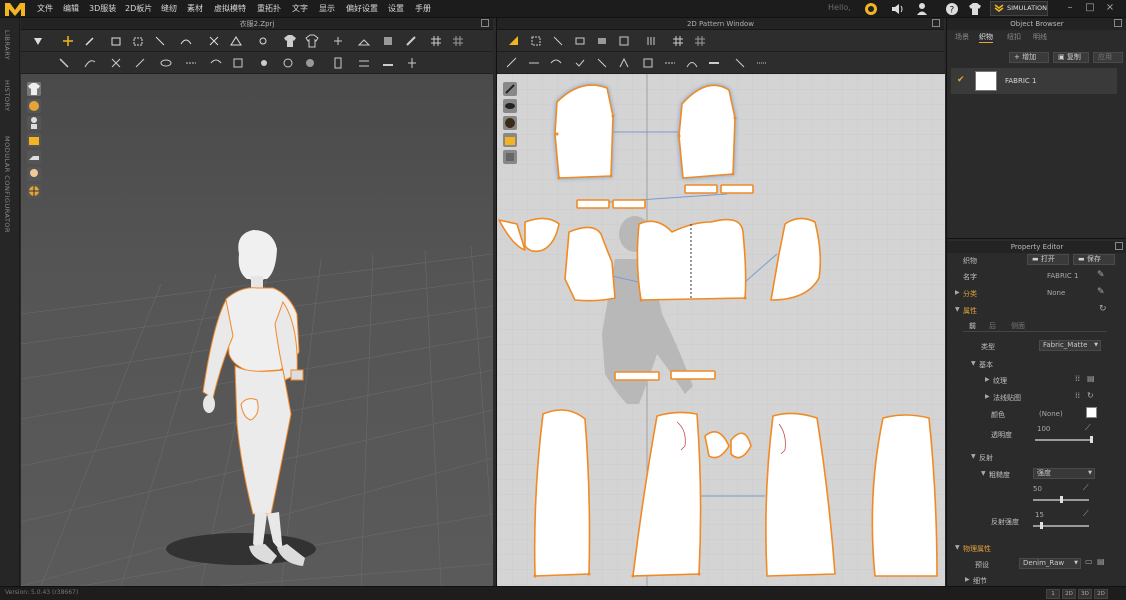 This screenshot has height=600, width=1126. I want to click on mesh-grid-icon, so click(458, 41).